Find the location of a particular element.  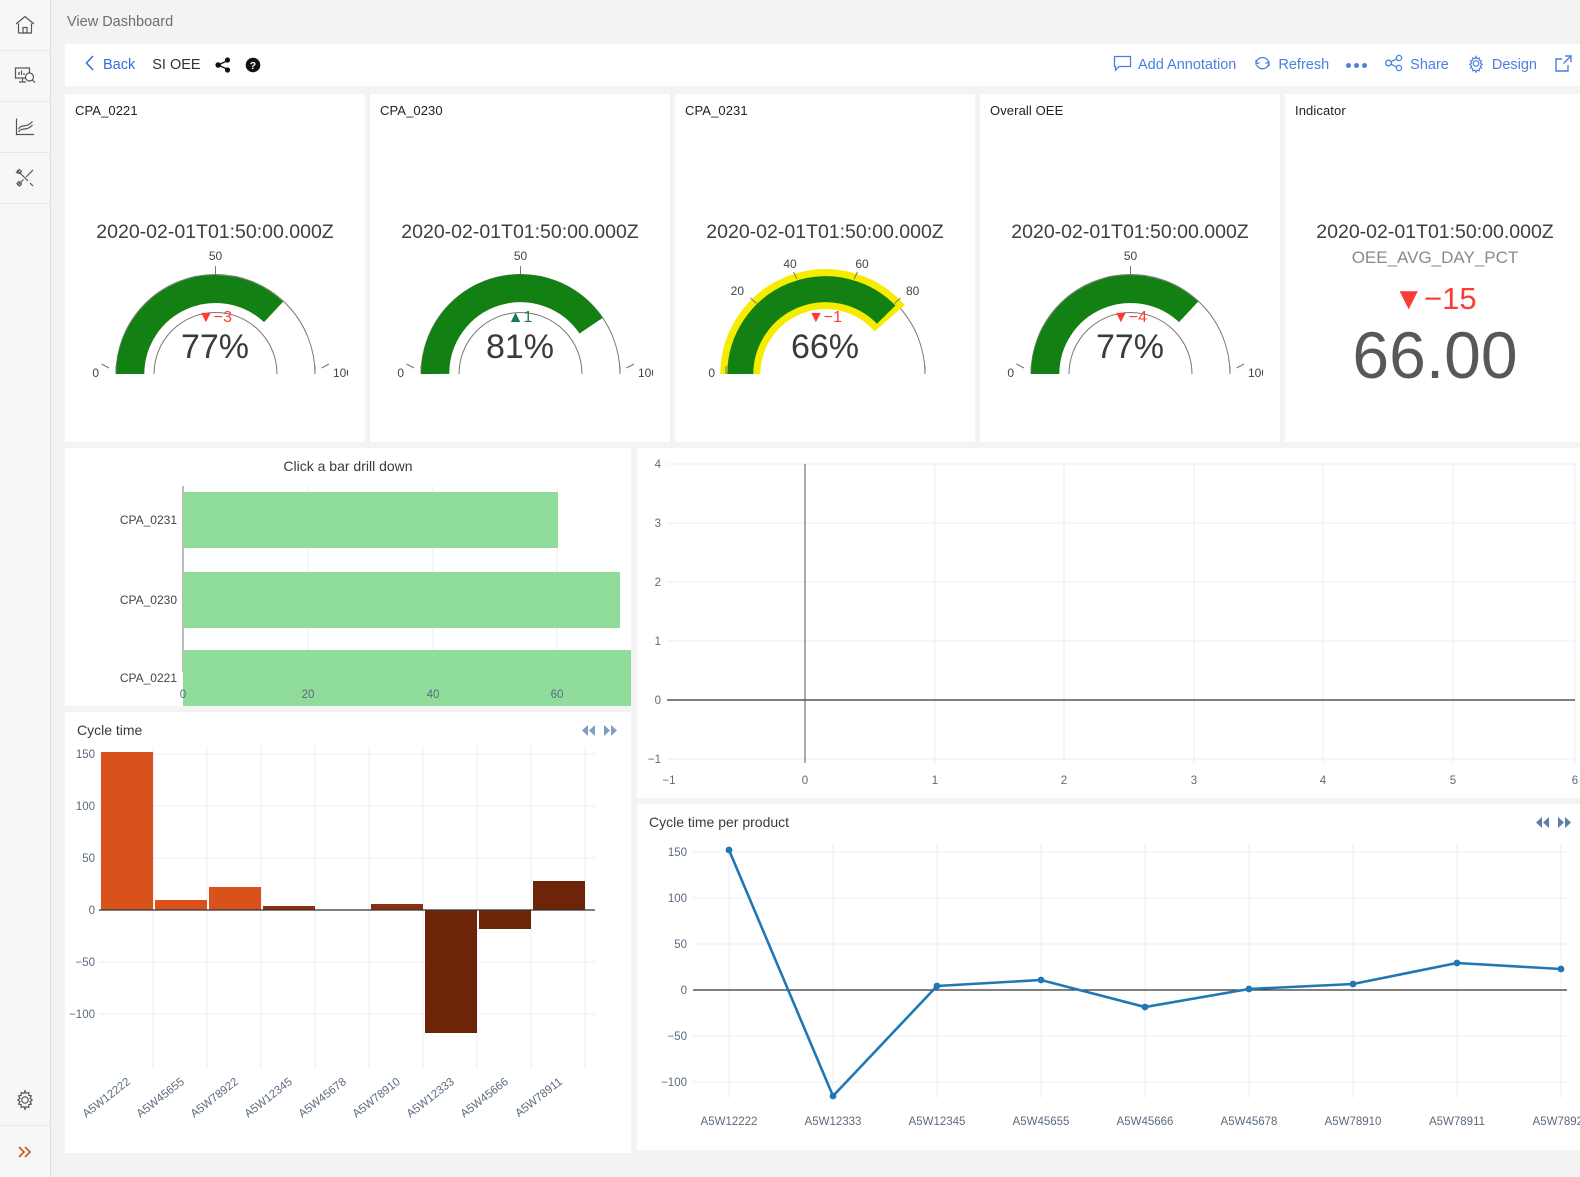

design-button: Design is located at coordinates (1501, 65).